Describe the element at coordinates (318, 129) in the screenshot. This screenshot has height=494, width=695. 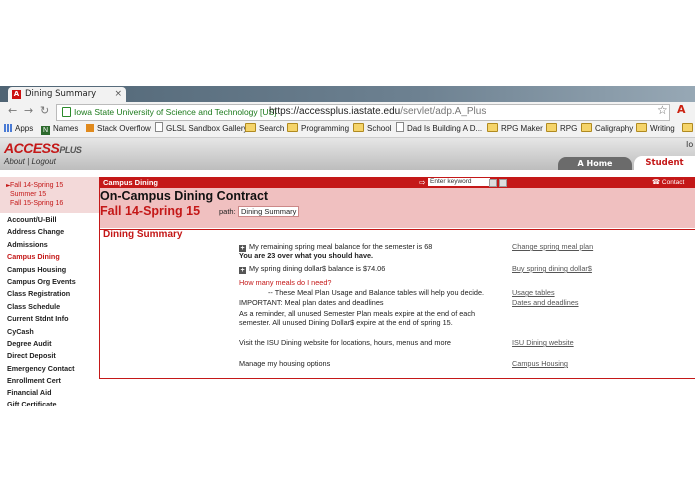
I see `bookmark-programming: Programming` at that location.